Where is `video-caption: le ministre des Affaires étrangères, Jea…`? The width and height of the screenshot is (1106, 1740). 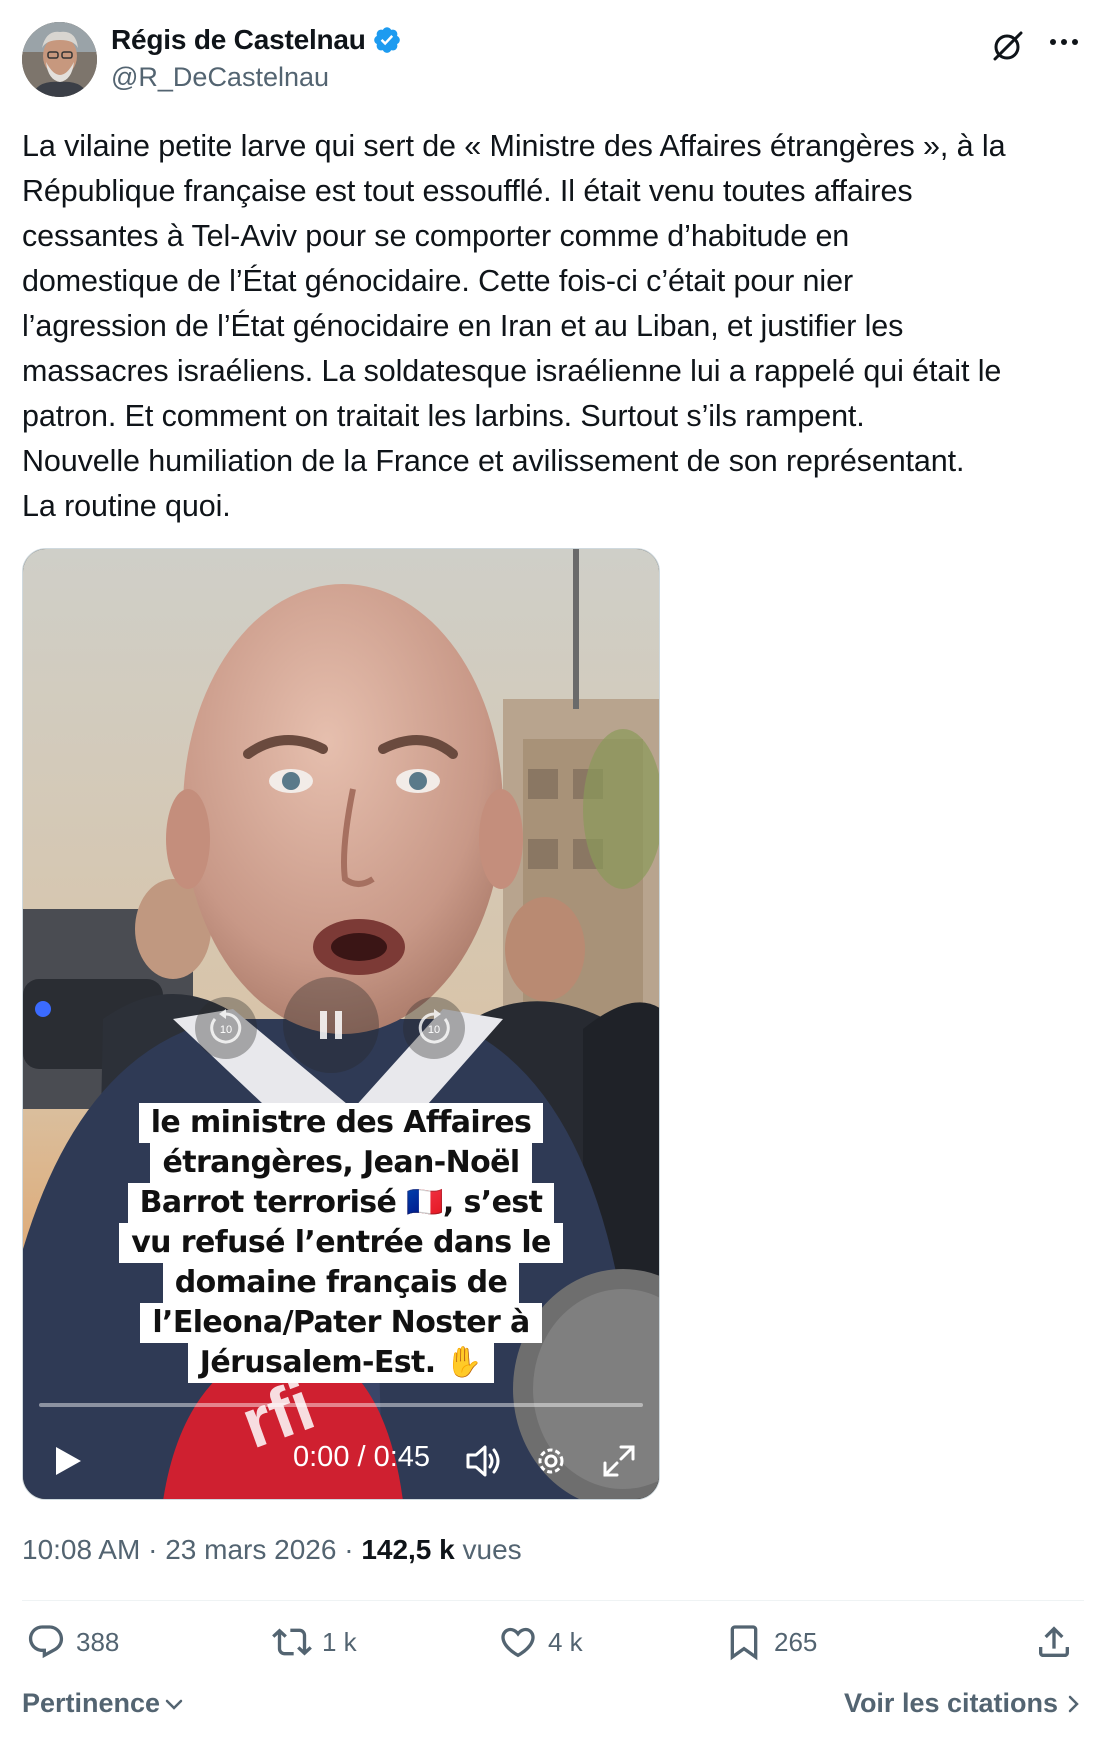
video-caption: le ministre des Affaires étrangères, Jea… is located at coordinates (341, 1243).